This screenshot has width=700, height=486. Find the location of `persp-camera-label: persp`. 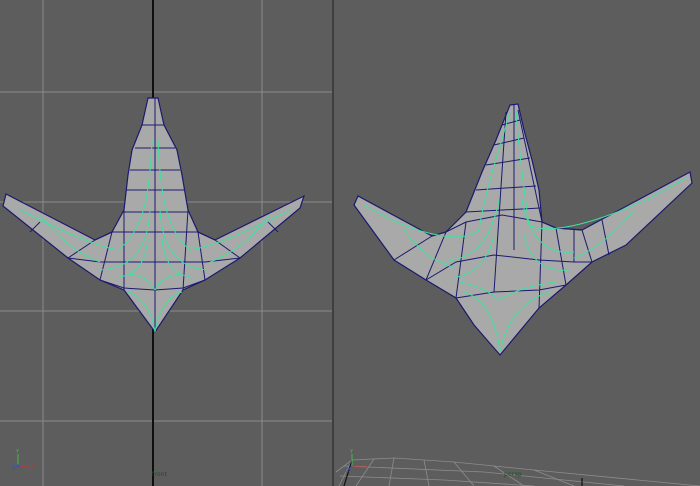

persp-camera-label: persp is located at coordinates (513, 474).